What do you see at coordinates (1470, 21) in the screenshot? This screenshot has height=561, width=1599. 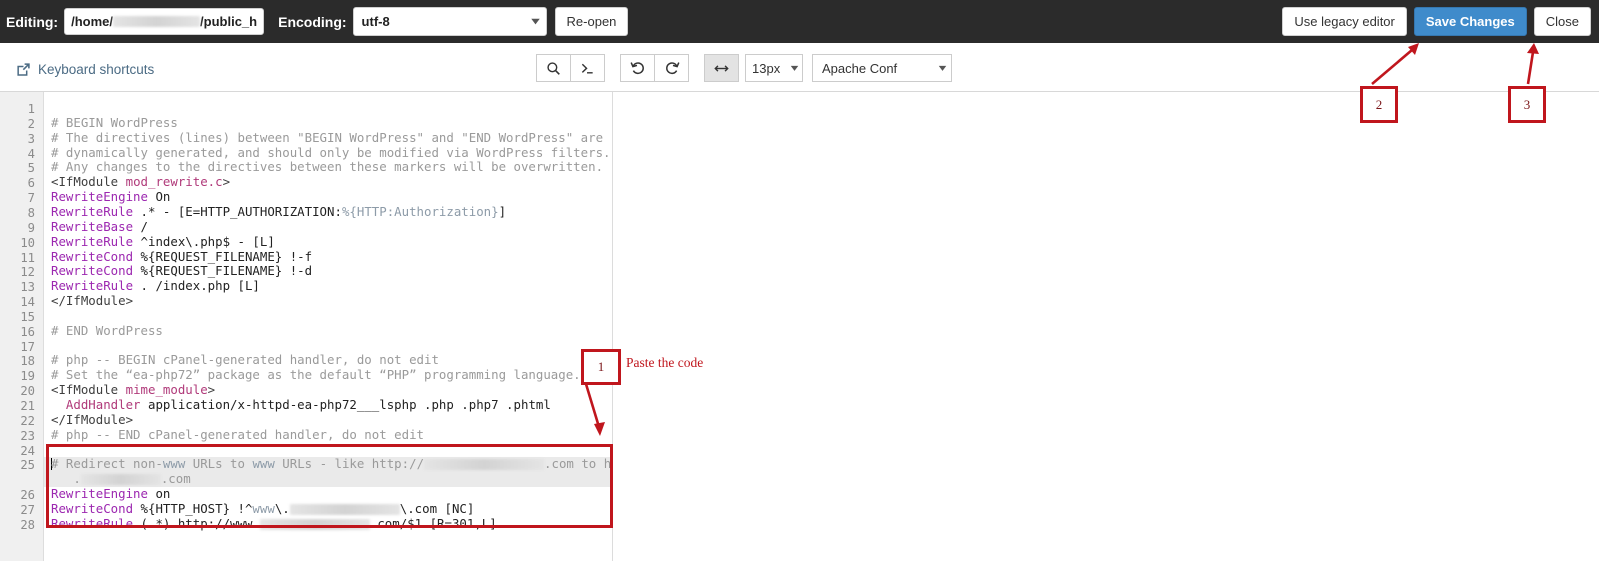 I see `save-changes-button: Save Changes` at bounding box center [1470, 21].